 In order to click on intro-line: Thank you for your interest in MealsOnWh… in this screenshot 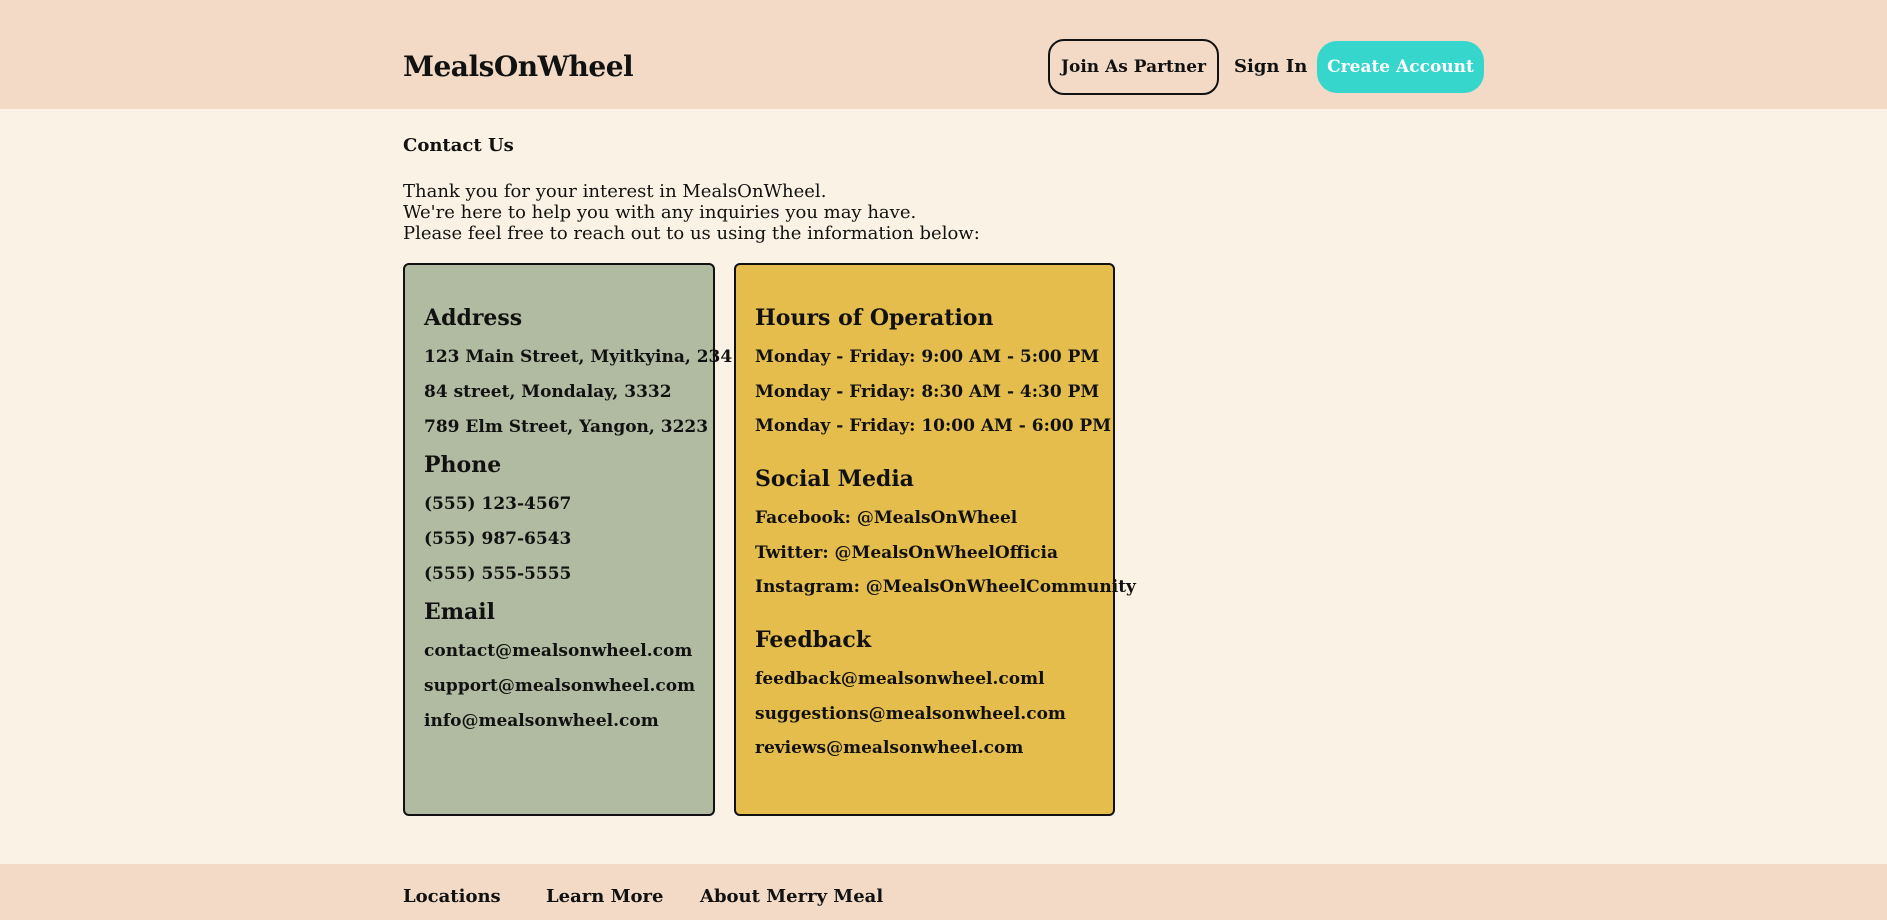, I will do `click(615, 191)`.